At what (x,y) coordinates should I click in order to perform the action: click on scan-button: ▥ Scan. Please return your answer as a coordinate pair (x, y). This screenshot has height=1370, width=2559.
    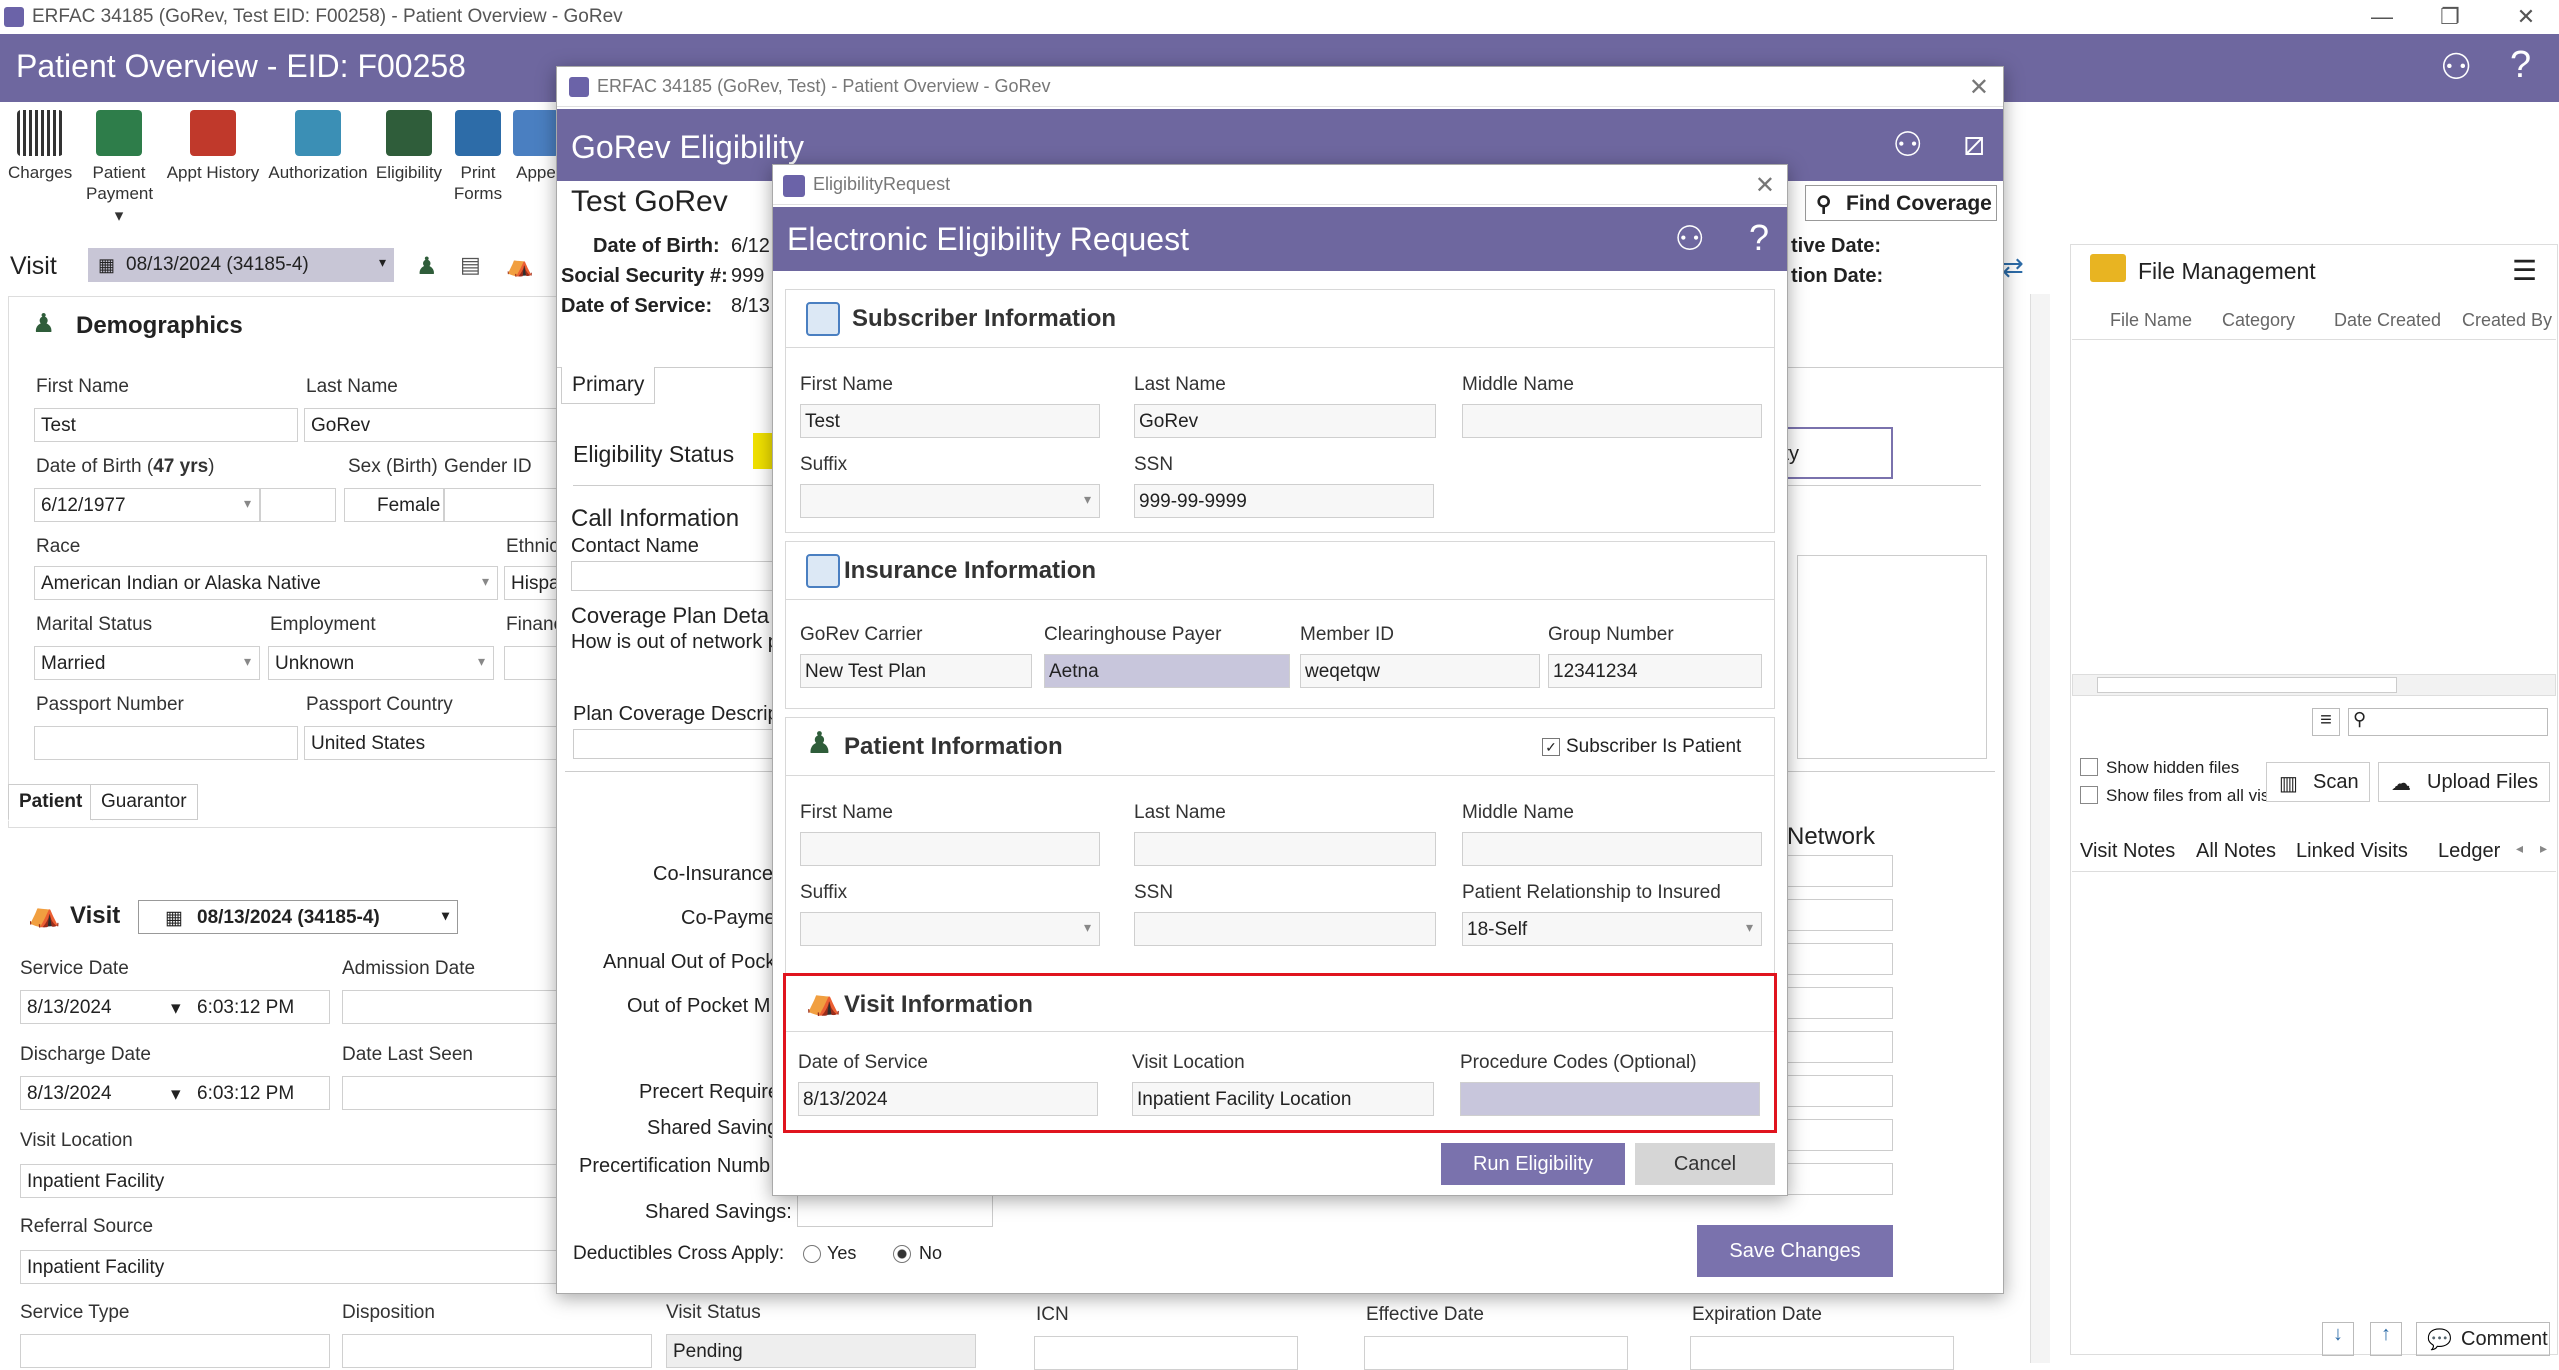
    Looking at the image, I should click on (2318, 782).